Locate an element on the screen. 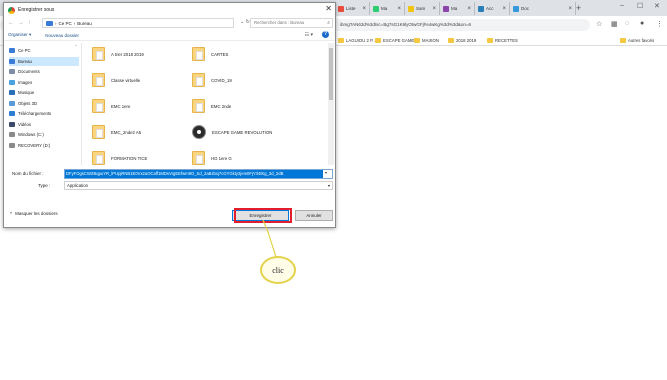 Image resolution: width=667 pixels, height=380 pixels. minimize-icon: – is located at coordinates (622, 5).